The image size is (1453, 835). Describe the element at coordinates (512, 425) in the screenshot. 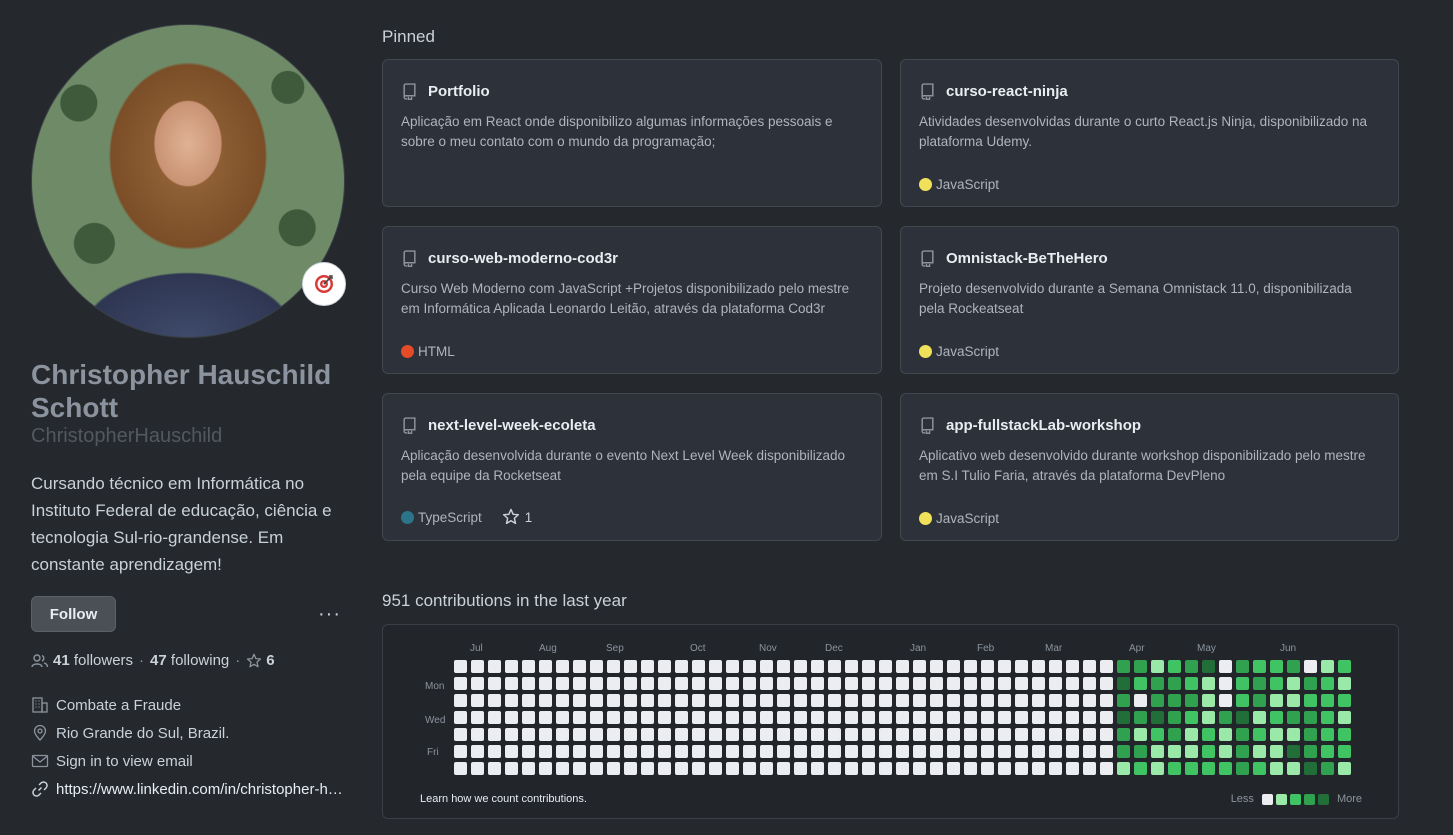

I see `repo-name-link: next-level-week-ecoleta` at that location.